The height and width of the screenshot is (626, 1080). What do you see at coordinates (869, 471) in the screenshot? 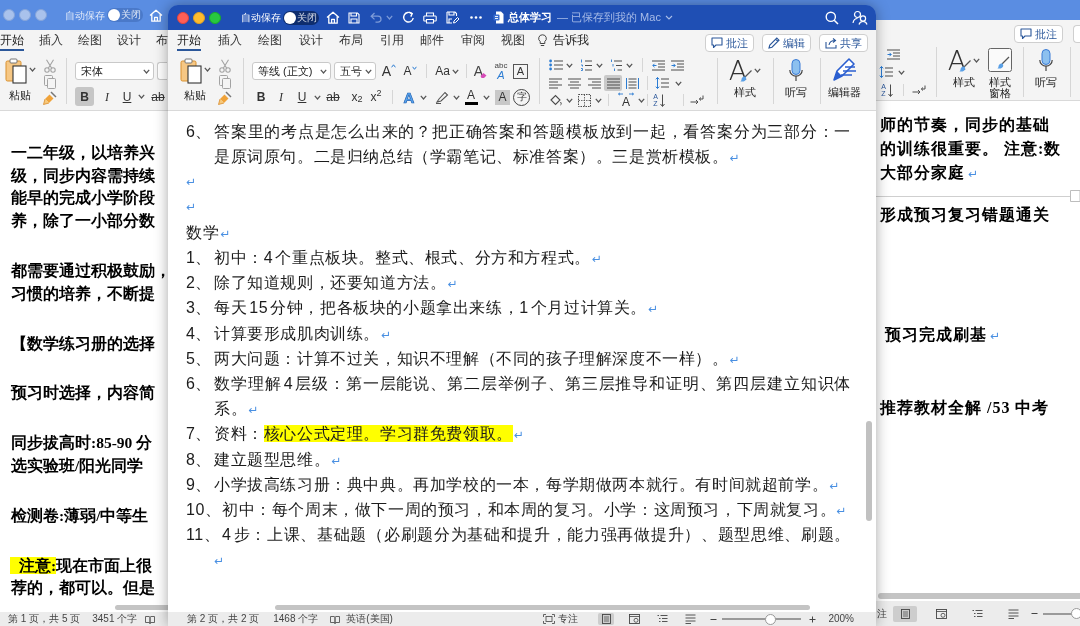
I see `vertical-scrollbar` at bounding box center [869, 471].